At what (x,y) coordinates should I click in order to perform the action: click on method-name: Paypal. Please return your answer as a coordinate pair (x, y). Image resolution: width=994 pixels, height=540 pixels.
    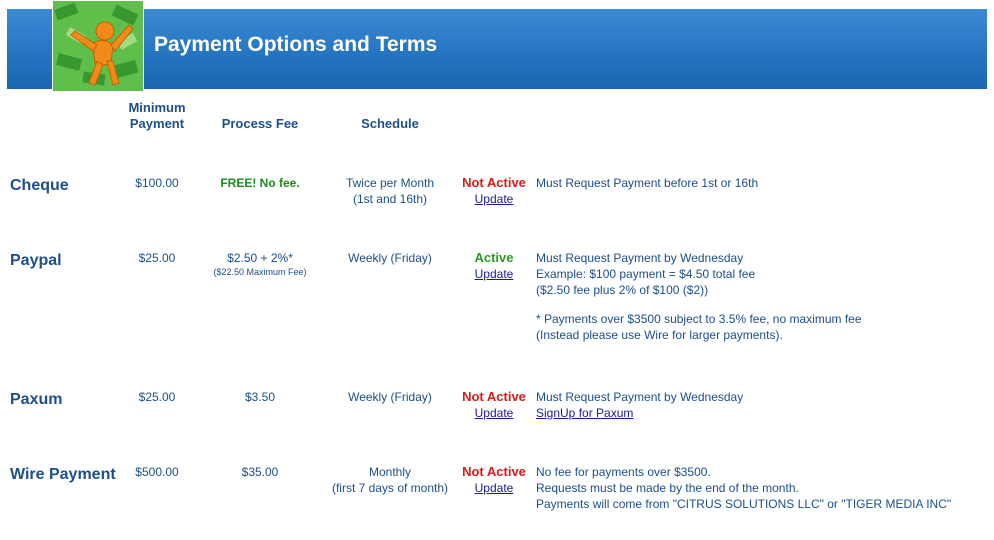
    Looking at the image, I should click on (36, 260).